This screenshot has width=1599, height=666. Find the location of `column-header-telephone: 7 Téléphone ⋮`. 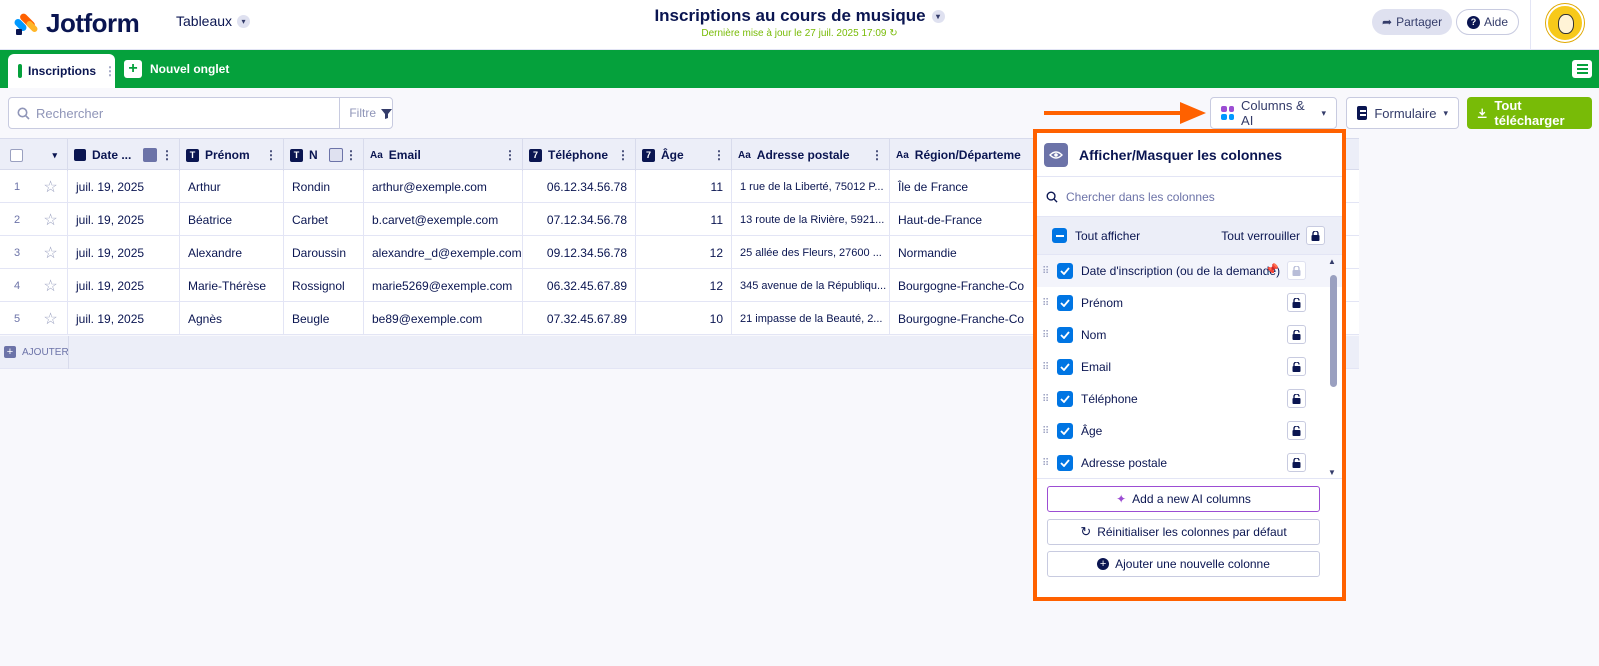

column-header-telephone: 7 Téléphone ⋮ is located at coordinates (579, 155).